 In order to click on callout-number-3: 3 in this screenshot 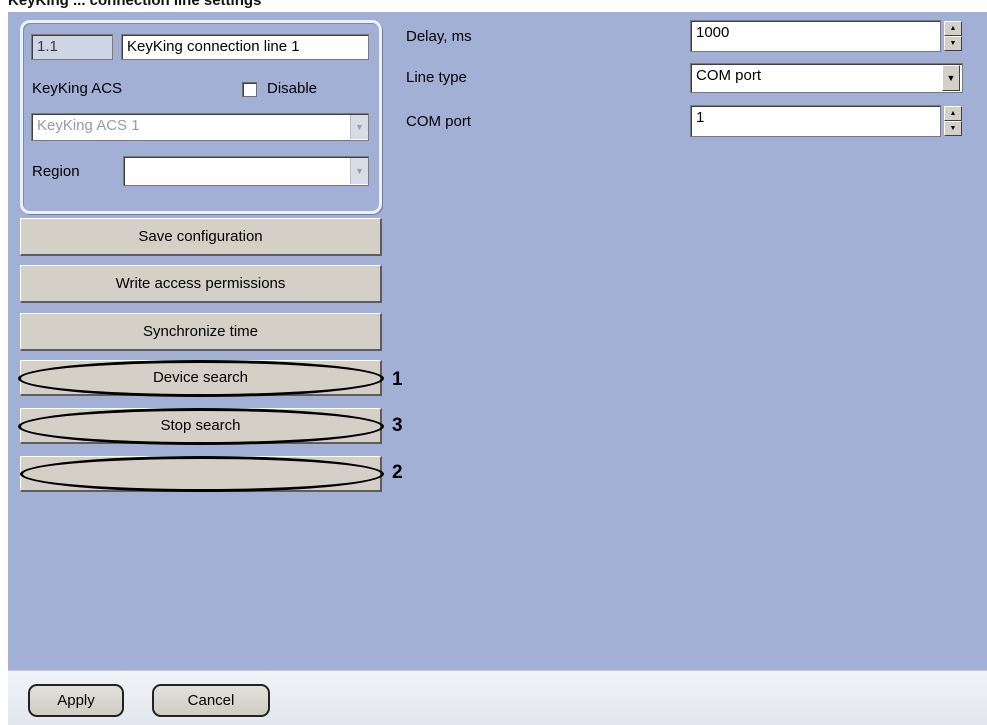, I will do `click(397, 425)`.